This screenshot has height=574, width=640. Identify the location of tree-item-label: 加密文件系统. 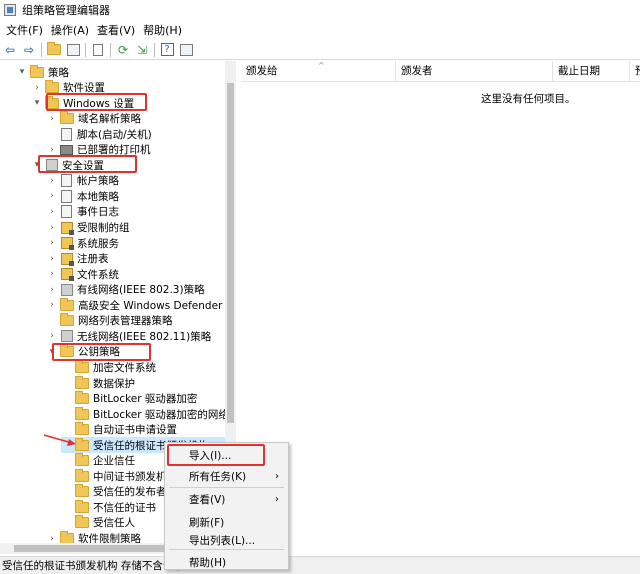
(124, 367).